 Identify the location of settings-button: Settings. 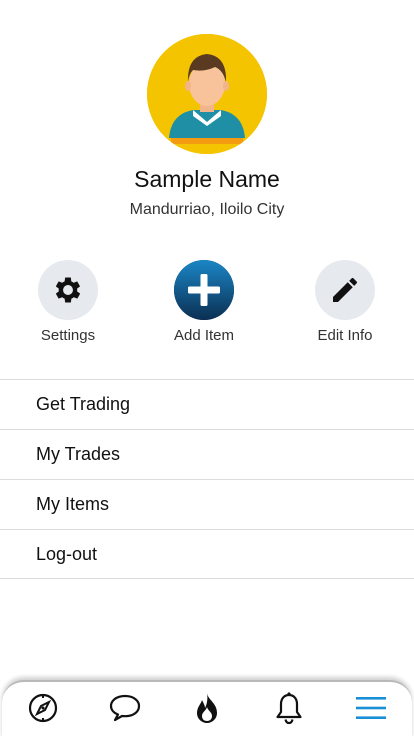
(68, 302).